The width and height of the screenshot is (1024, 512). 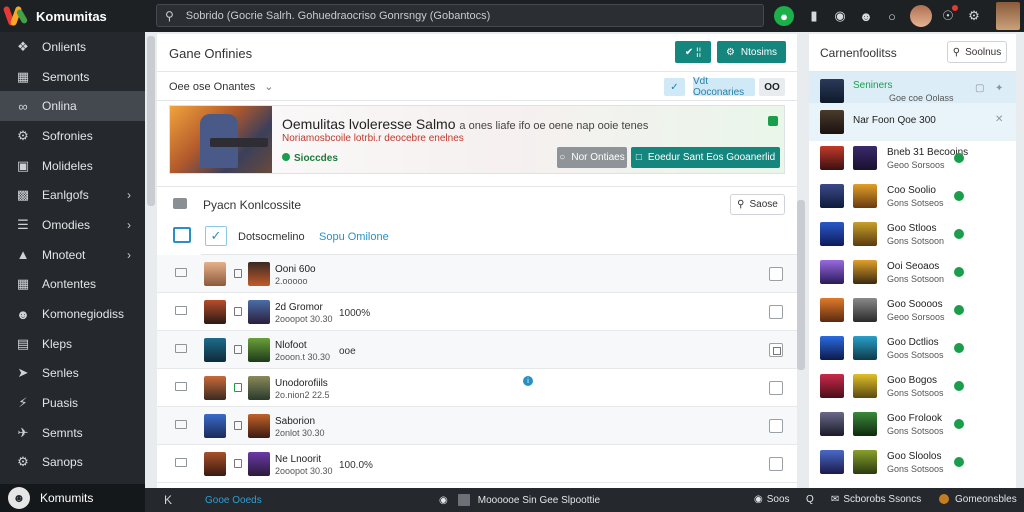 What do you see at coordinates (72, 195) in the screenshot?
I see `sidebar-item-5: ▩ Eanlgofs ›` at bounding box center [72, 195].